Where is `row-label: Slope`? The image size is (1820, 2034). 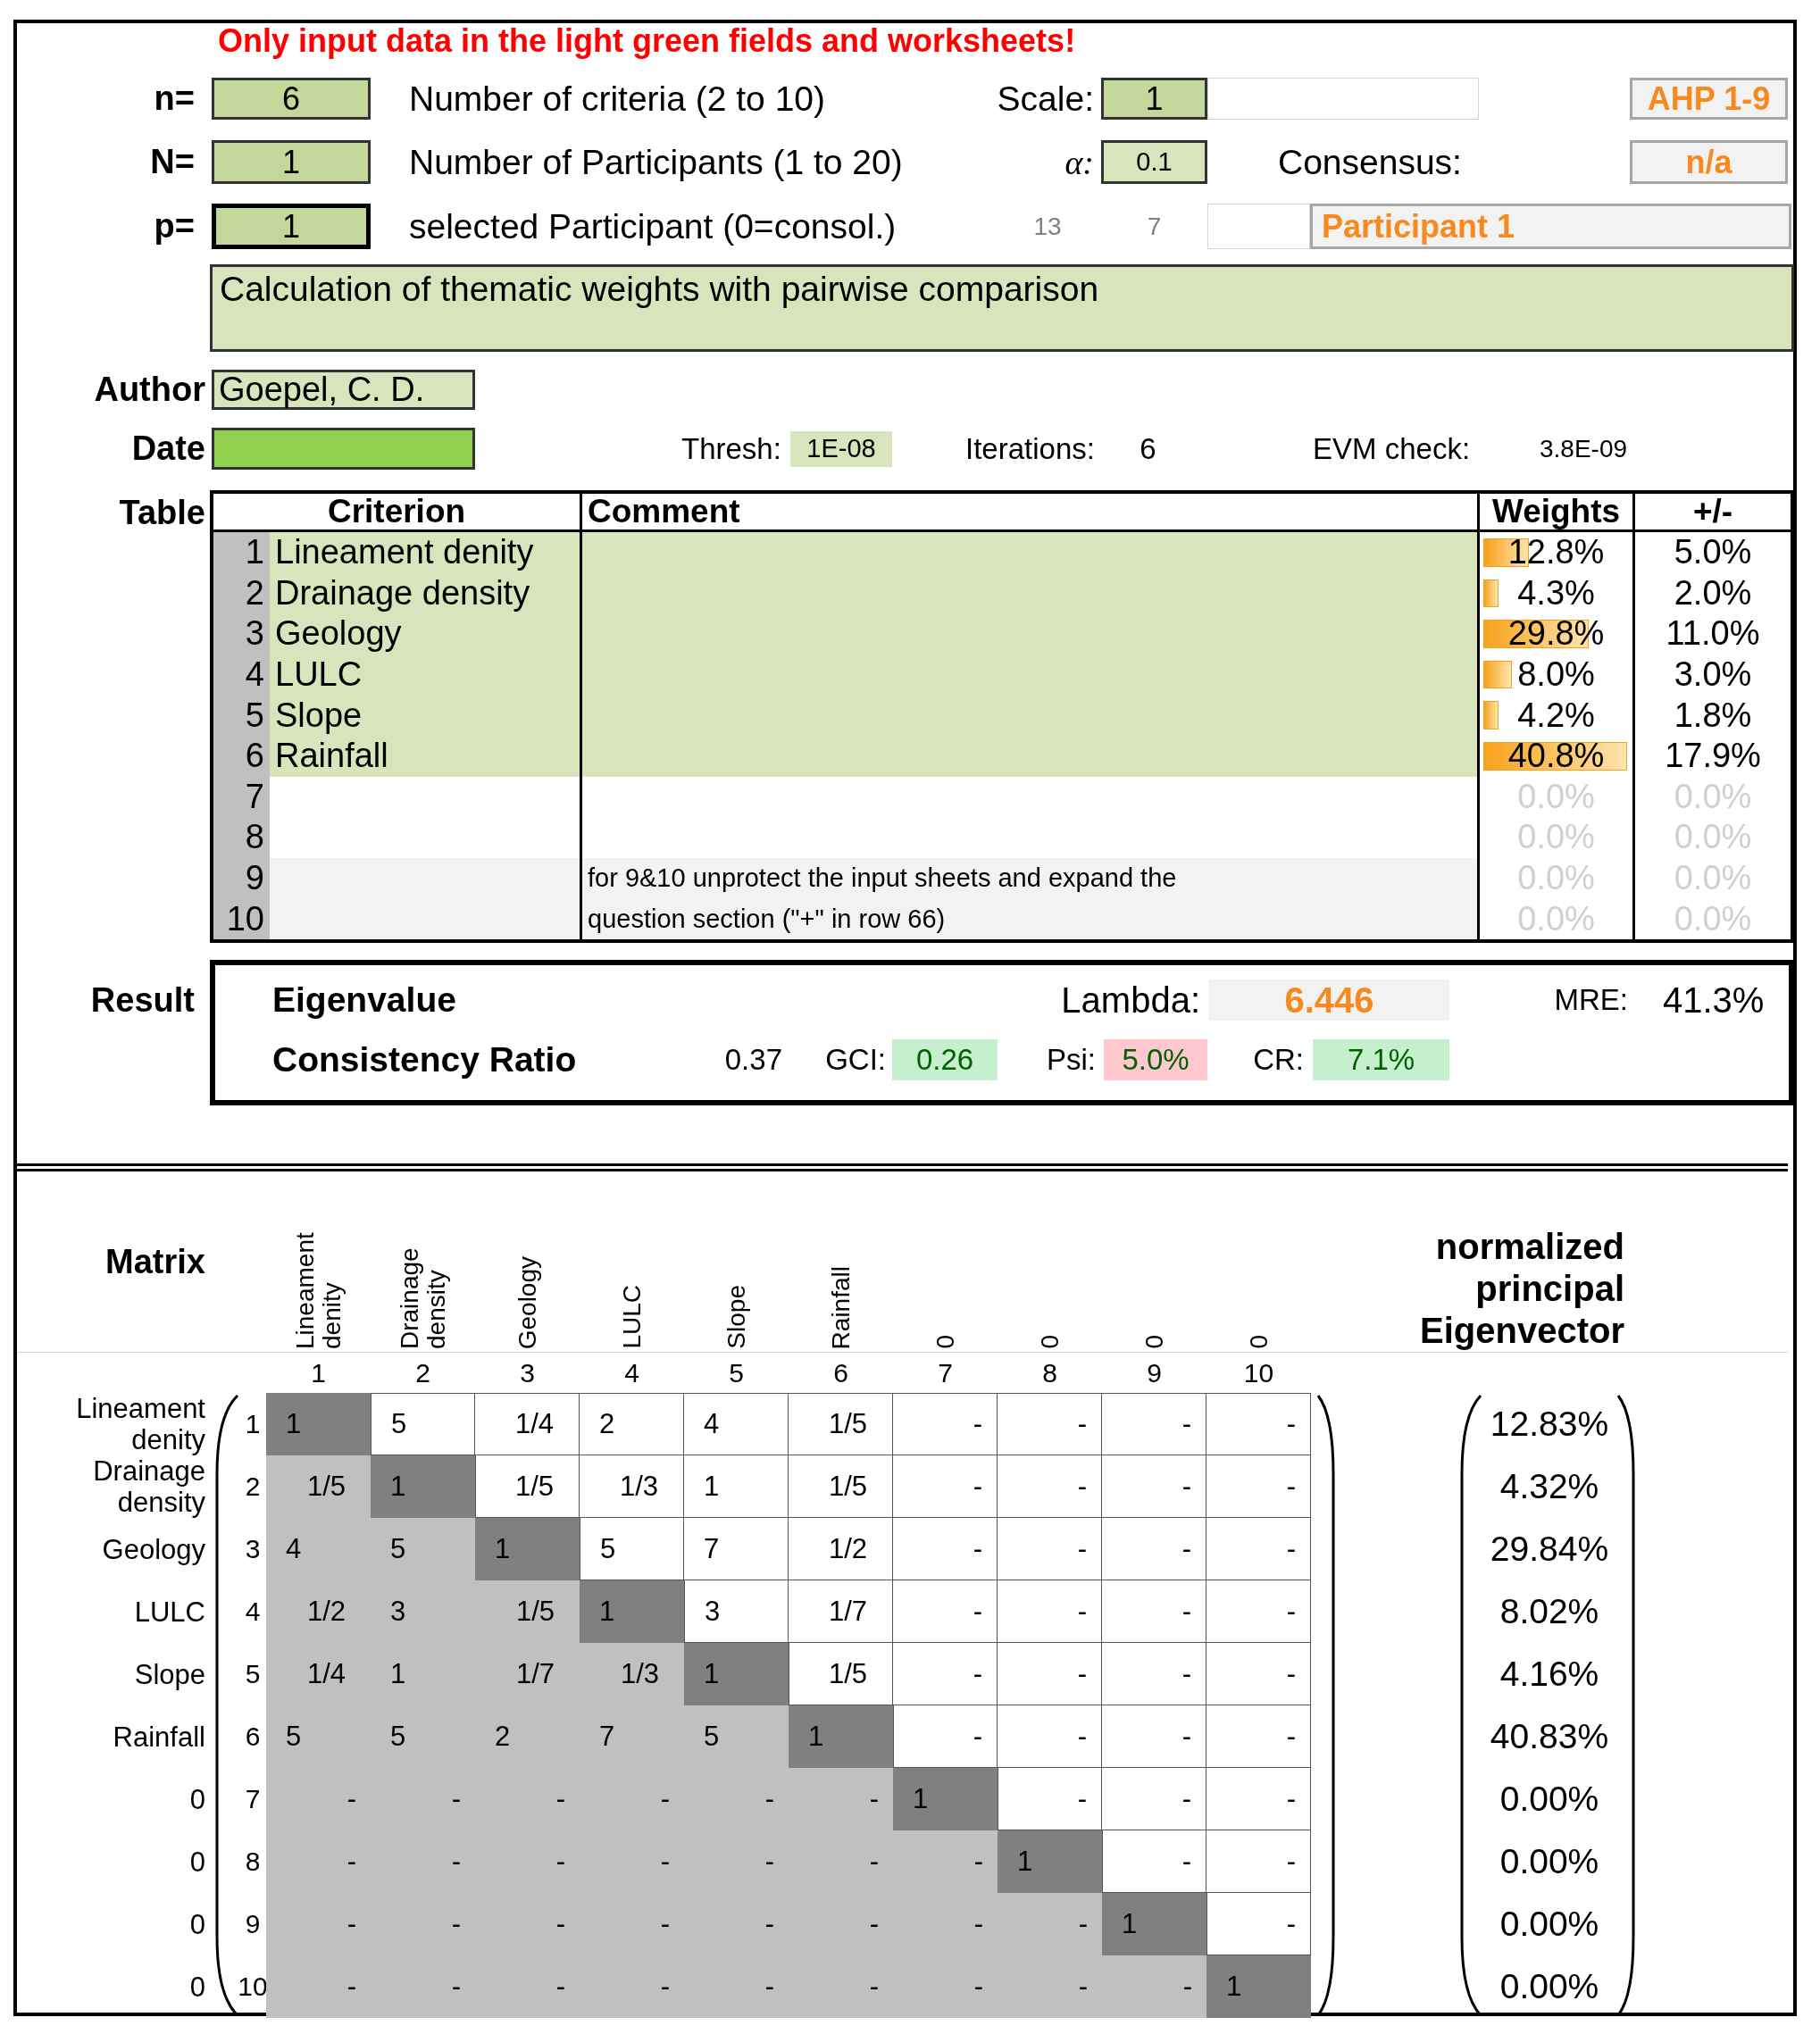 row-label: Slope is located at coordinates (169, 1674).